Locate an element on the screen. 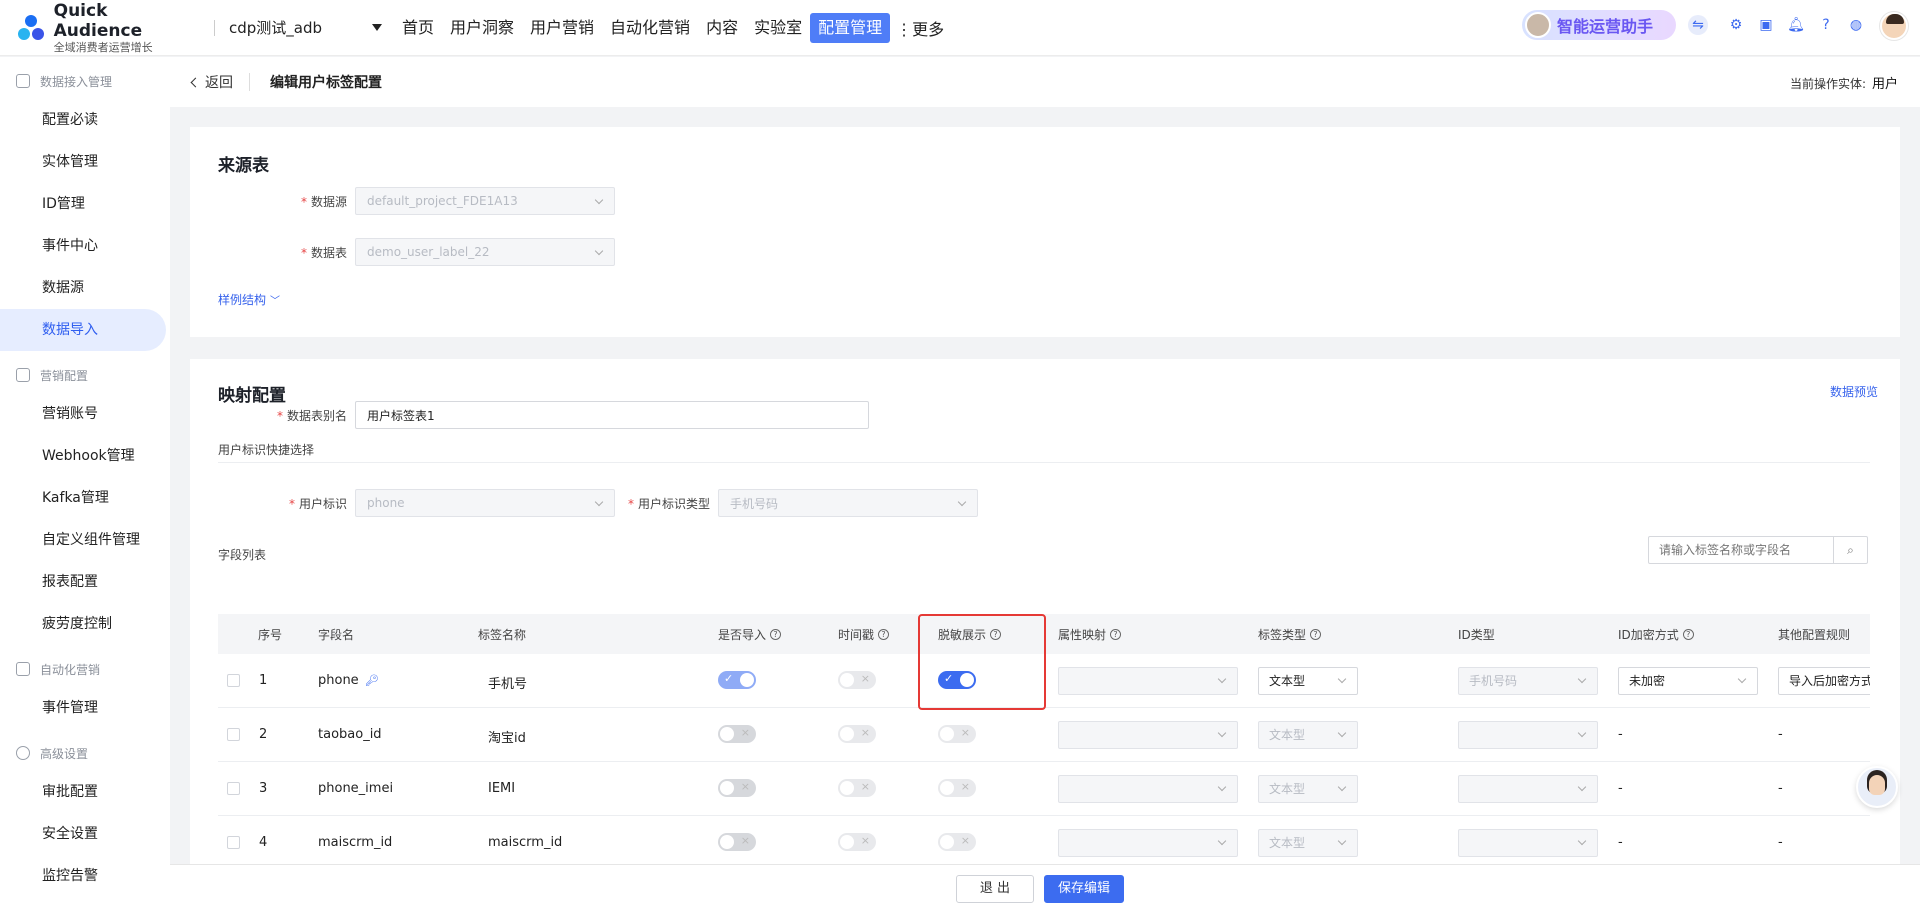  toolbox-icon: ▣ is located at coordinates (1766, 25).